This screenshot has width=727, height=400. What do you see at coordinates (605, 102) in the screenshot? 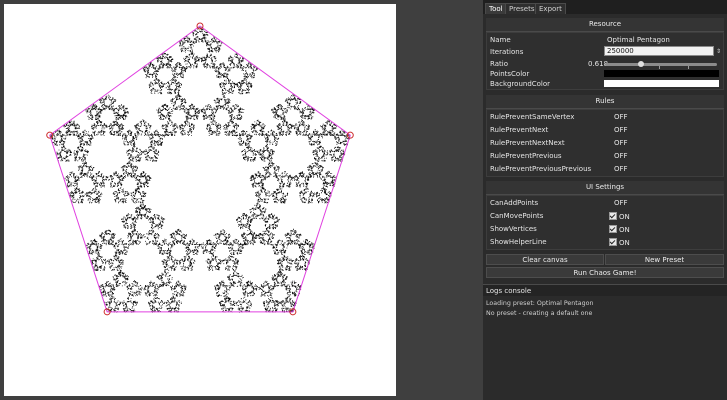
I see `rules-header: Rules` at bounding box center [605, 102].